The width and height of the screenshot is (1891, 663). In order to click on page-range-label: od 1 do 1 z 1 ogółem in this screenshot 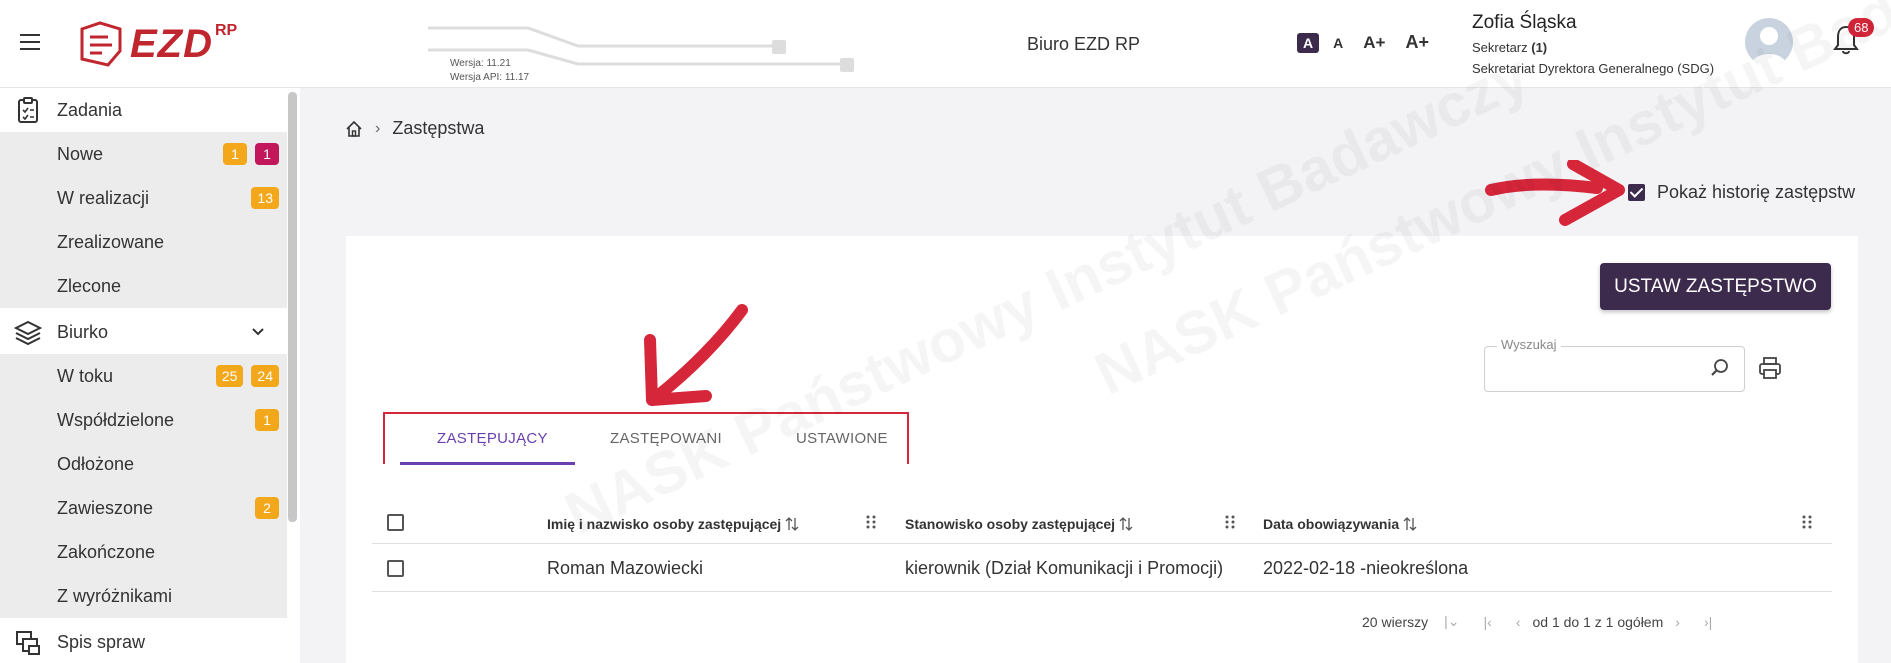, I will do `click(1598, 621)`.